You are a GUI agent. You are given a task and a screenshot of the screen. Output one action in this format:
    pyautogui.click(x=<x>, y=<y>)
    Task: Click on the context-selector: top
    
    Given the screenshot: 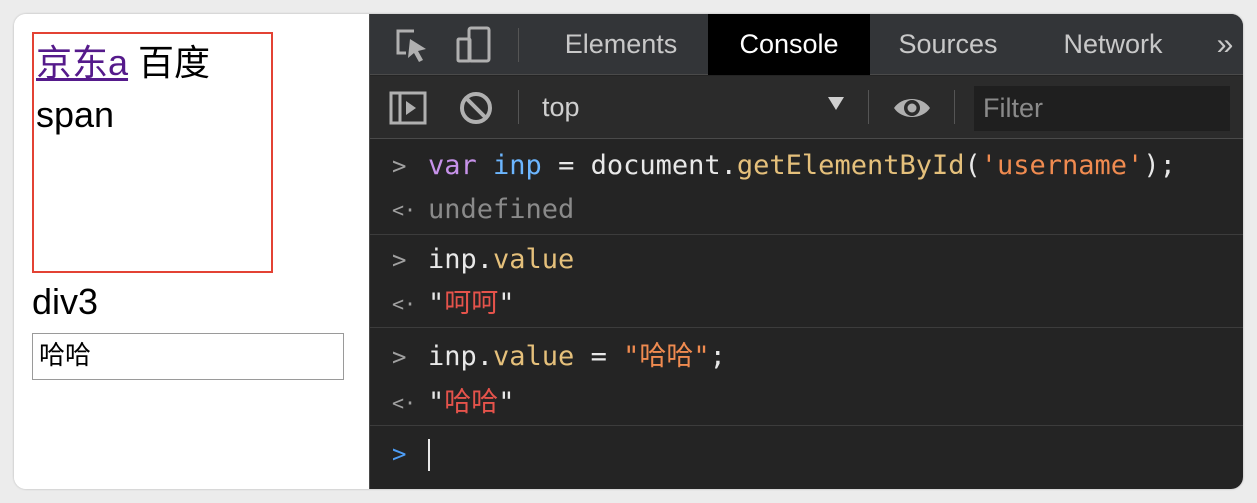 What is the action you would take?
    pyautogui.click(x=561, y=107)
    